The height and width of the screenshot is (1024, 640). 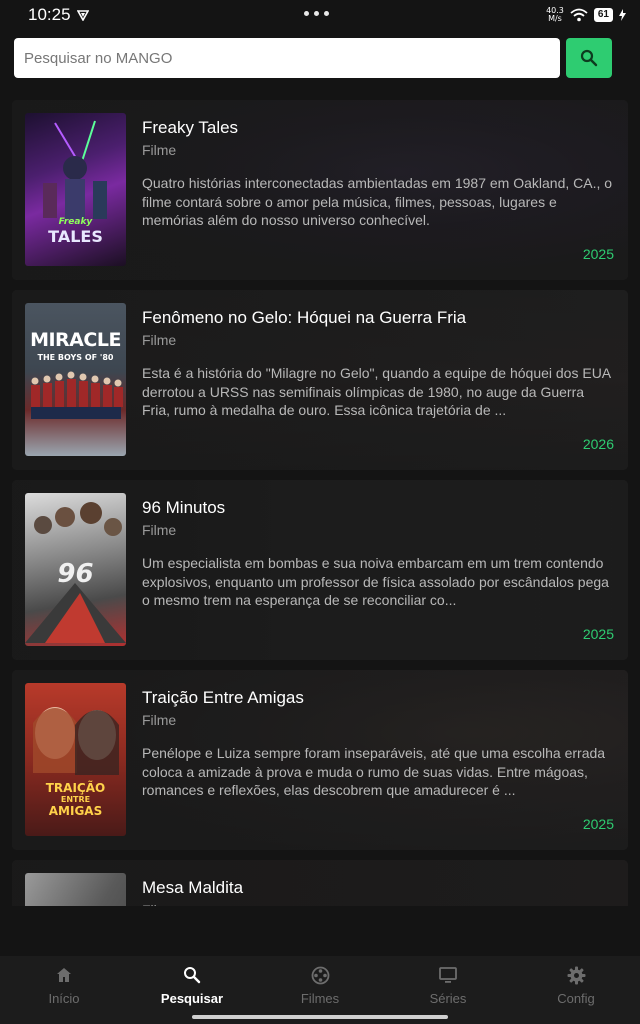 What do you see at coordinates (64, 998) in the screenshot?
I see `nav-label: Início` at bounding box center [64, 998].